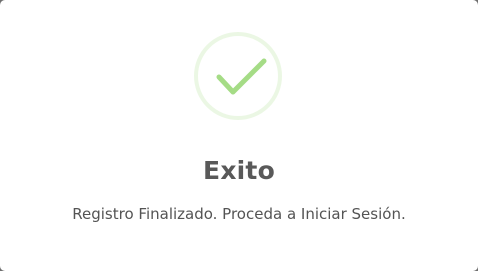 This screenshot has height=271, width=478. What do you see at coordinates (239, 170) in the screenshot?
I see `dialog-title: Exito` at bounding box center [239, 170].